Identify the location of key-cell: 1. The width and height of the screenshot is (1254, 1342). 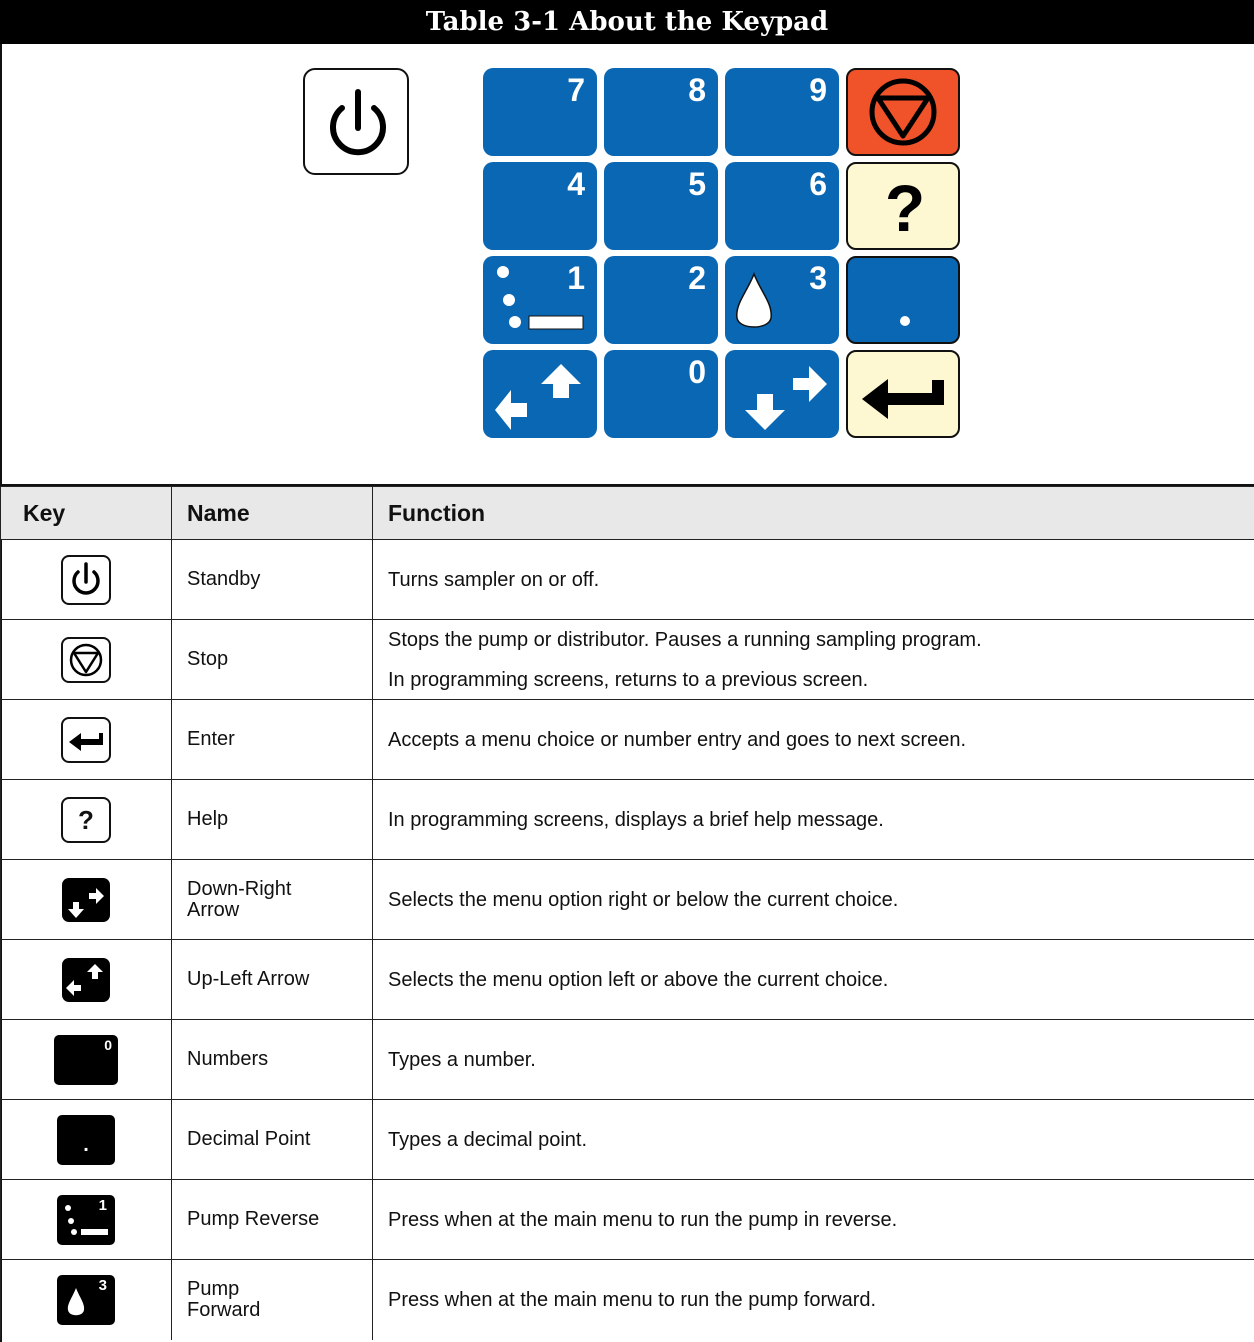
(86, 1219).